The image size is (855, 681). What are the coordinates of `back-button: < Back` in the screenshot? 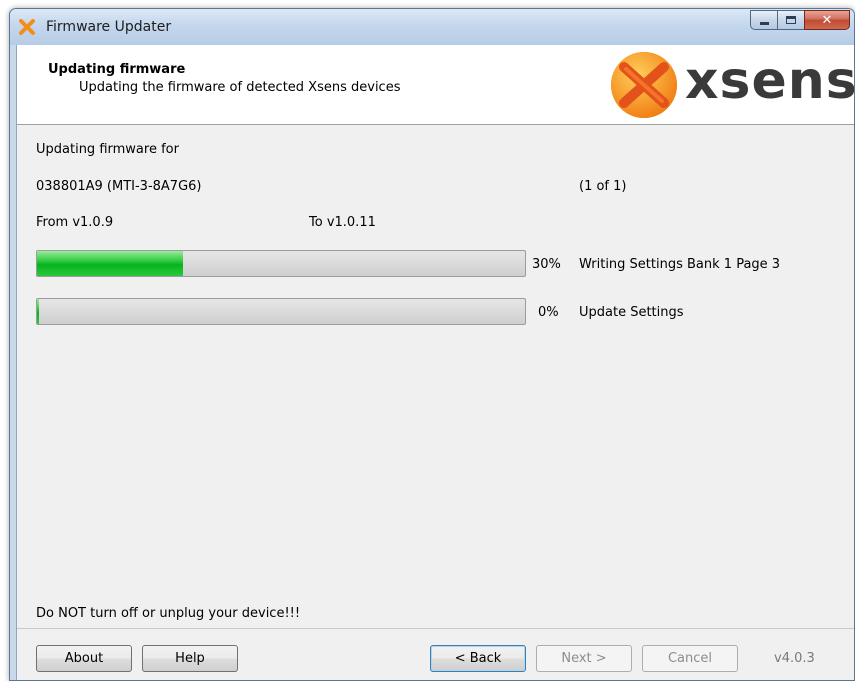 It's located at (478, 658).